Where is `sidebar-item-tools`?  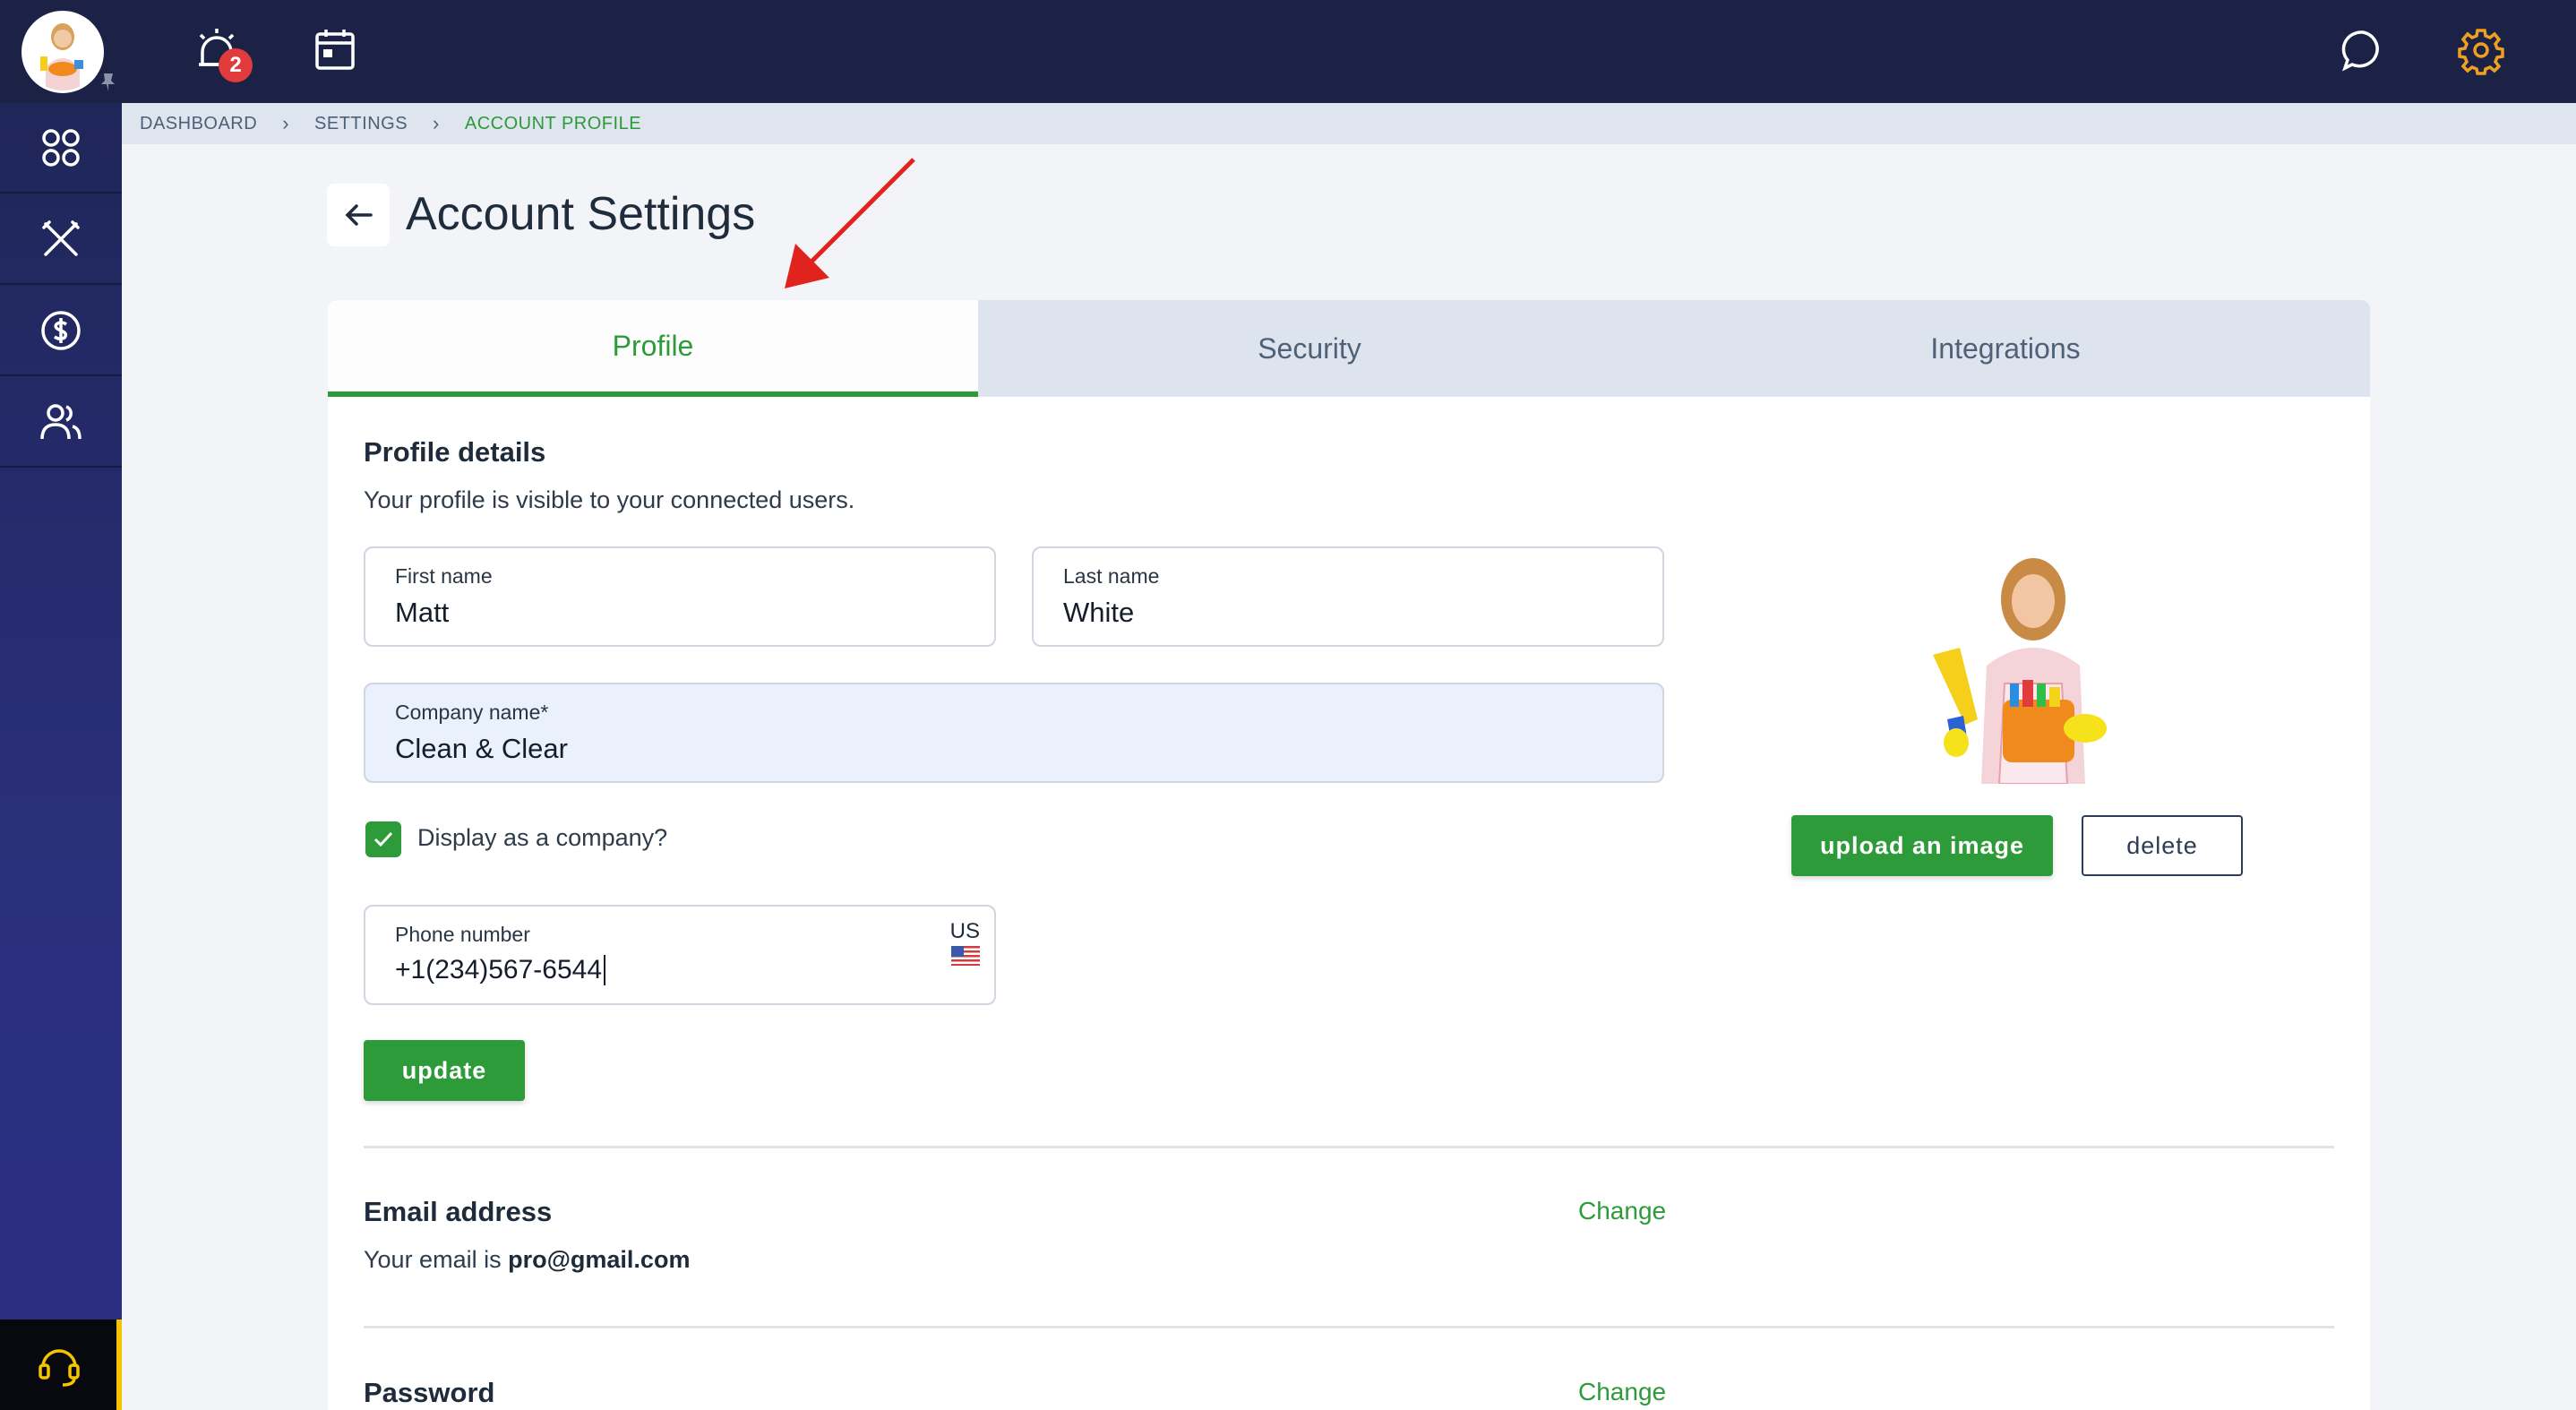
sidebar-item-tools is located at coordinates (61, 240).